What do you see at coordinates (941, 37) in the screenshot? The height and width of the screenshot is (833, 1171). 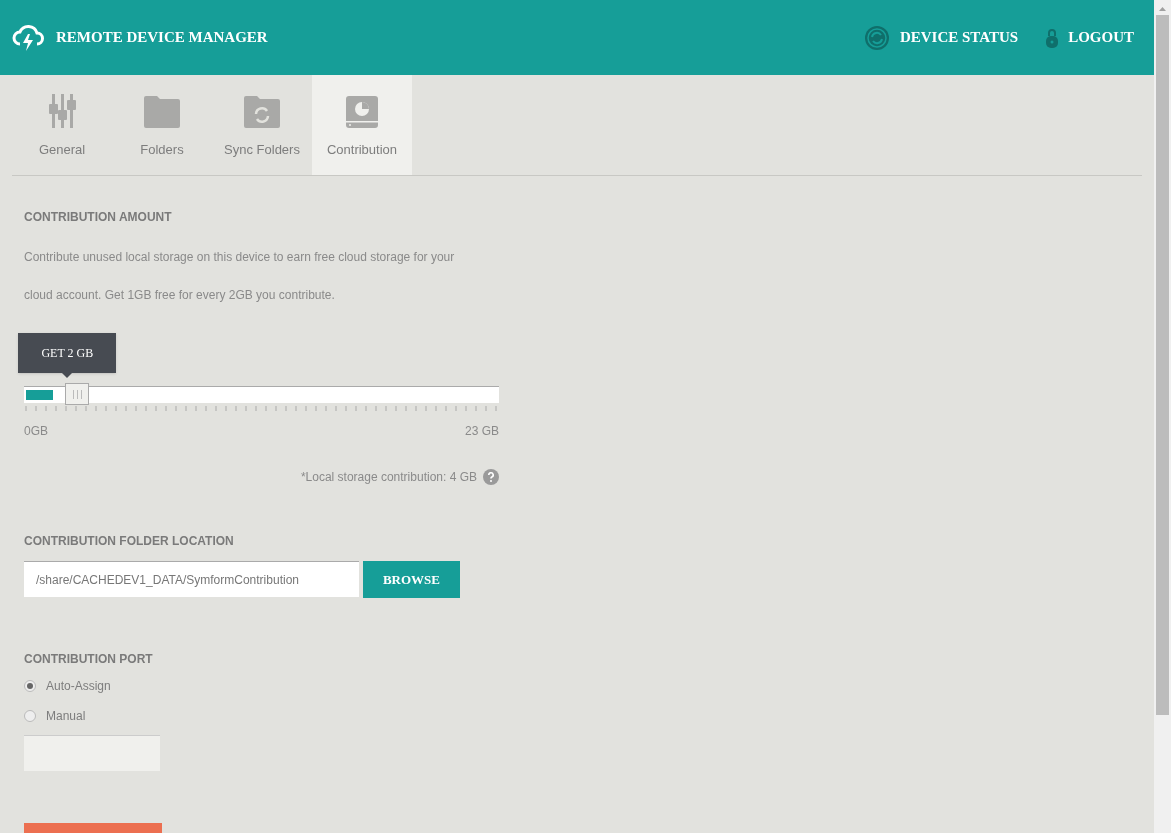 I see `device-status-link: DEVICE STATUS` at bounding box center [941, 37].